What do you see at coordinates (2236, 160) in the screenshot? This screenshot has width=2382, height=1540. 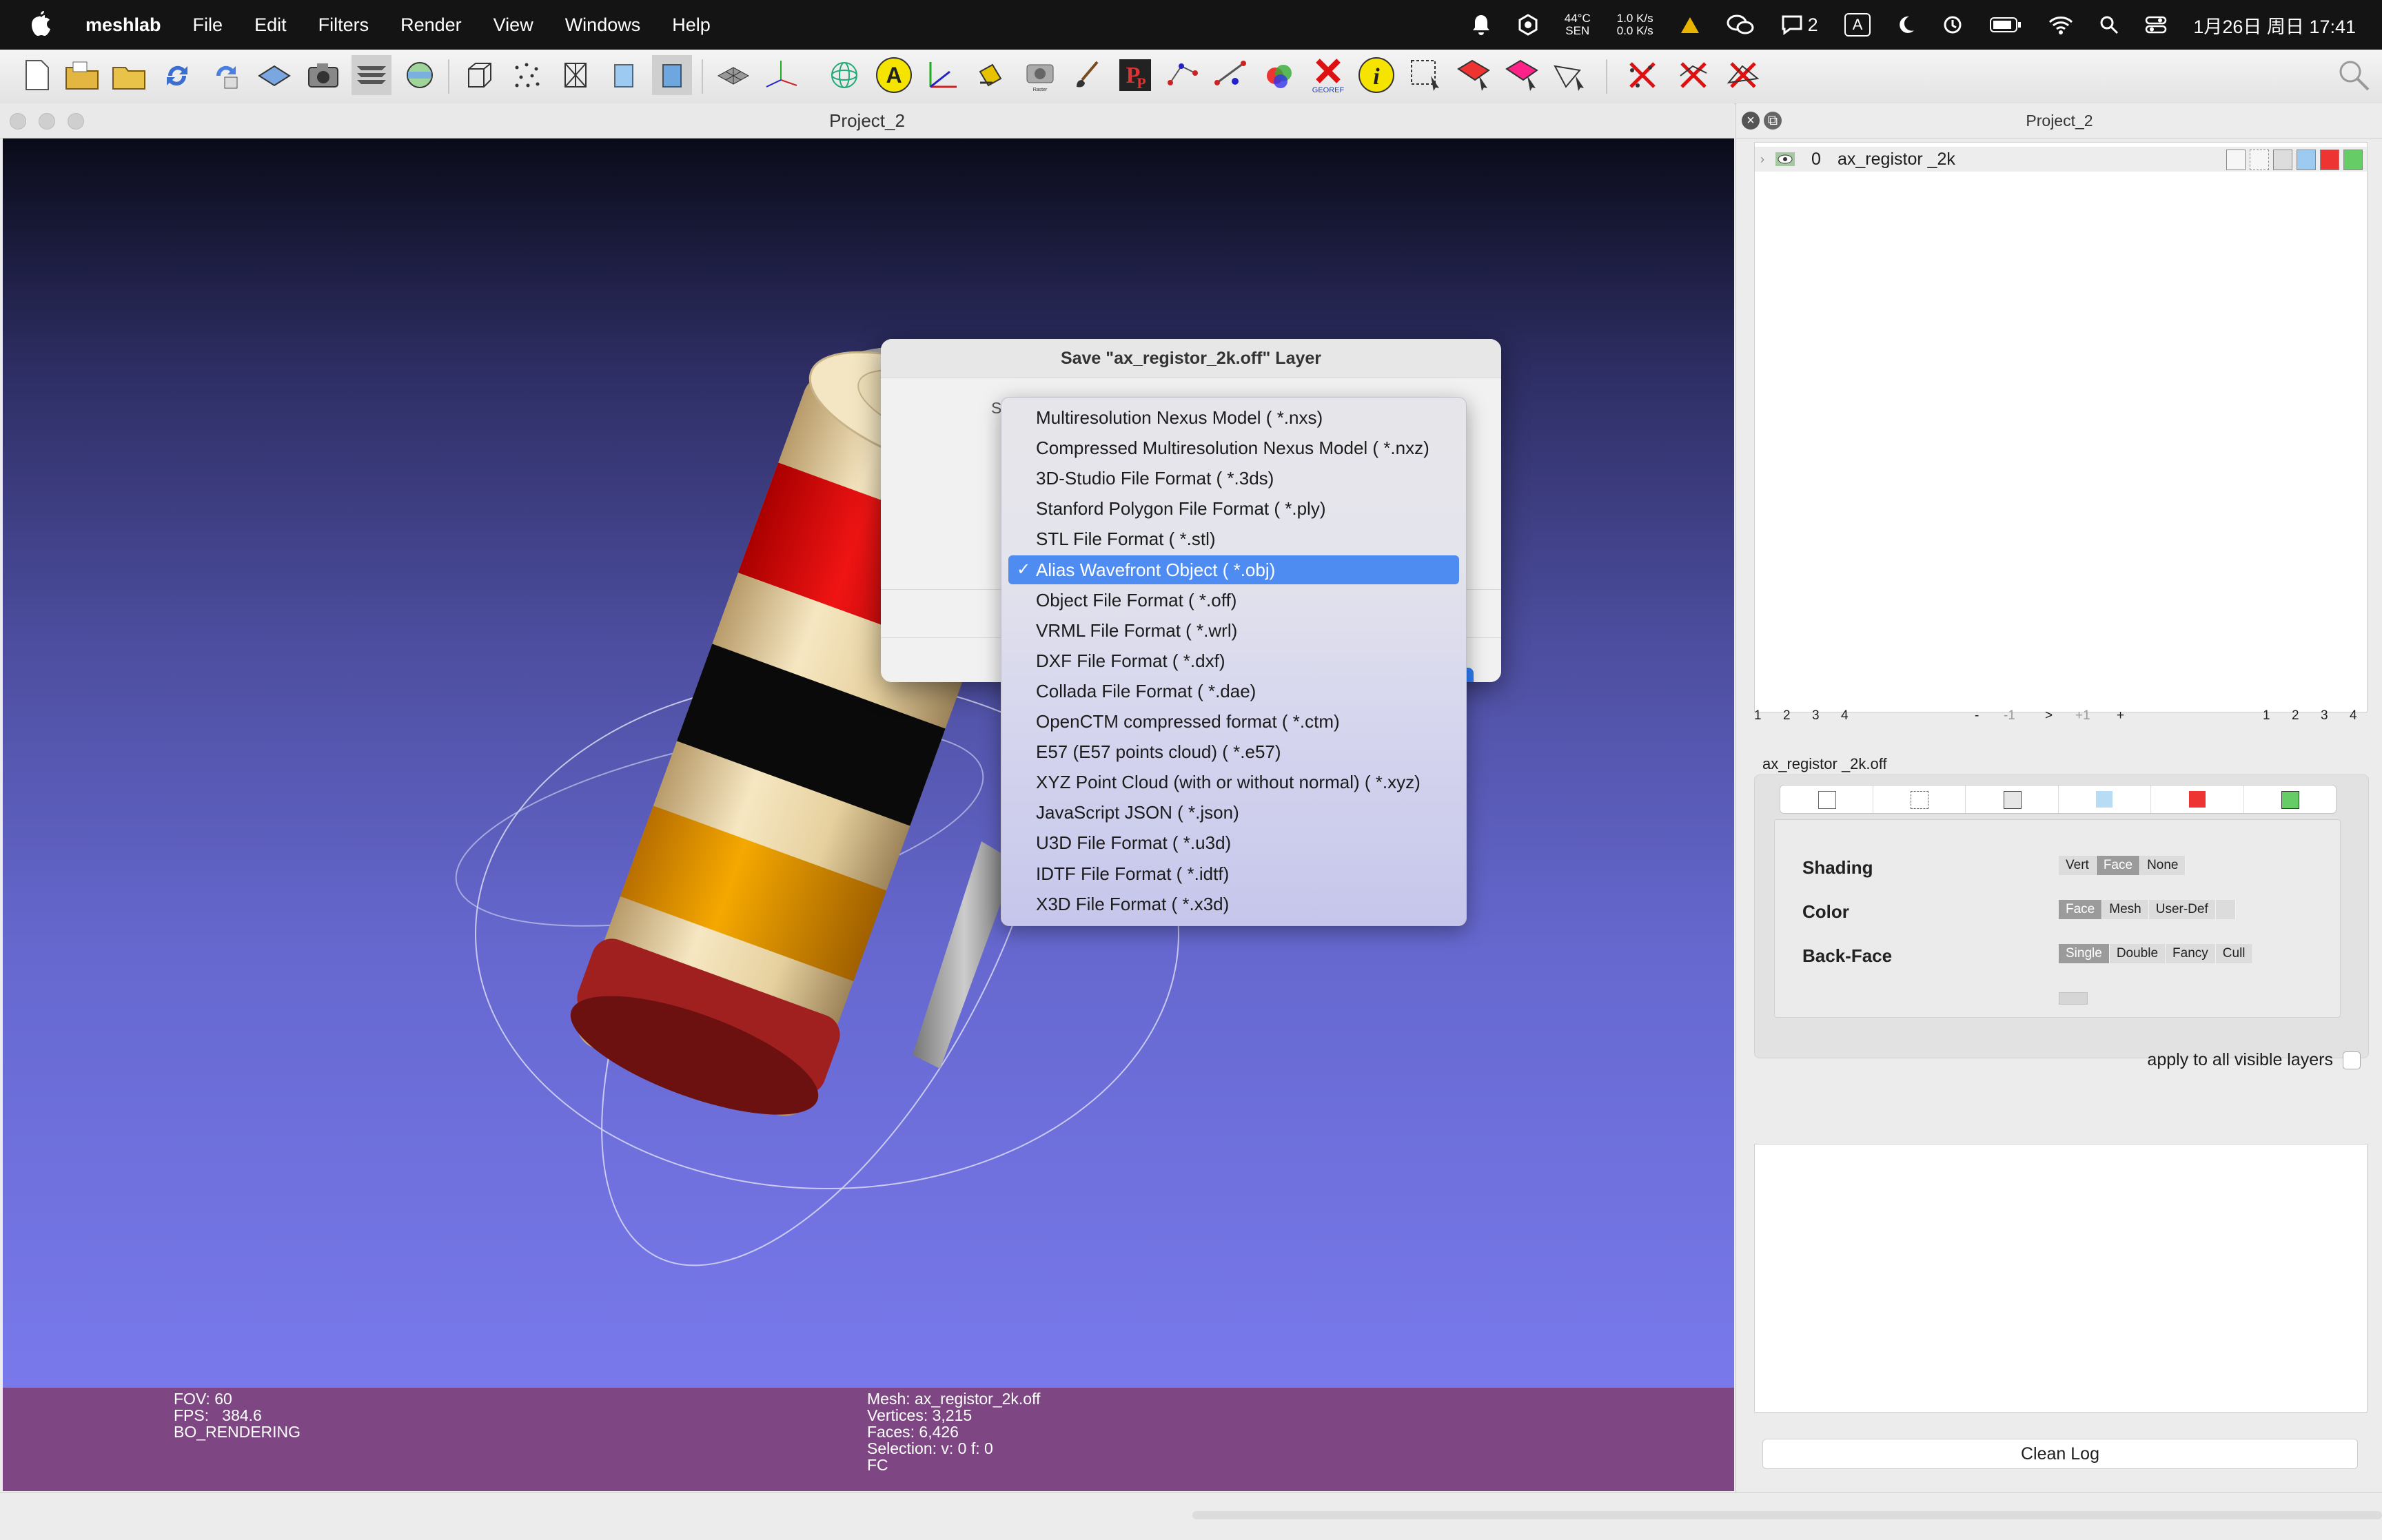 I see `layer-bbox-icon` at bounding box center [2236, 160].